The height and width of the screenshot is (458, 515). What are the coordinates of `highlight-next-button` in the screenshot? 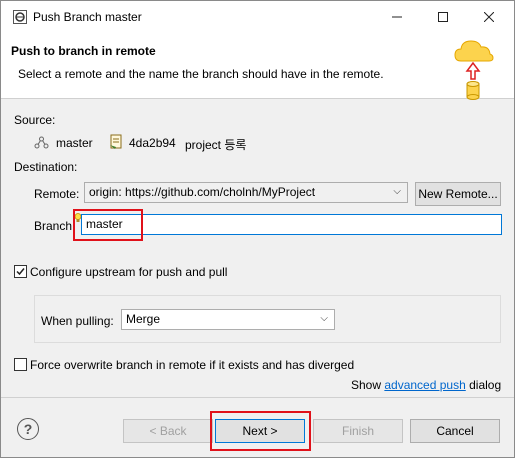 It's located at (260, 431).